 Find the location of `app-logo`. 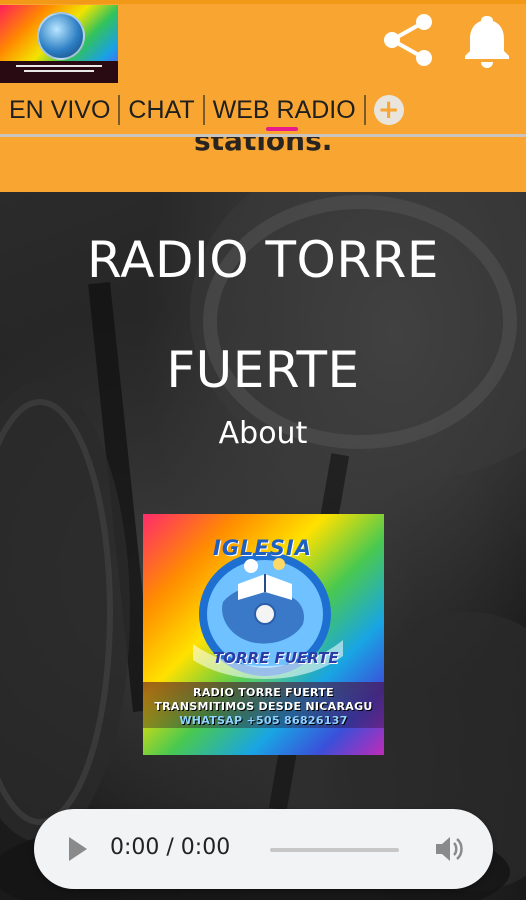

app-logo is located at coordinates (59, 44).